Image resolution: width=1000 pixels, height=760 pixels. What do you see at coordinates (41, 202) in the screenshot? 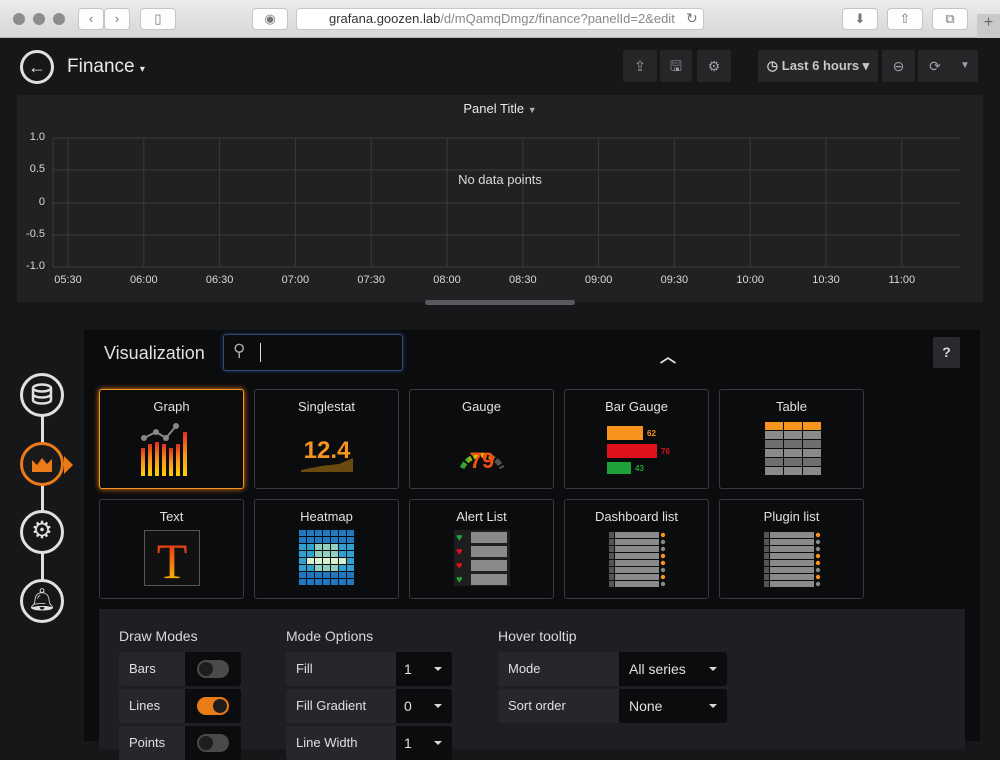
I see `y-tick-label: 0` at bounding box center [41, 202].